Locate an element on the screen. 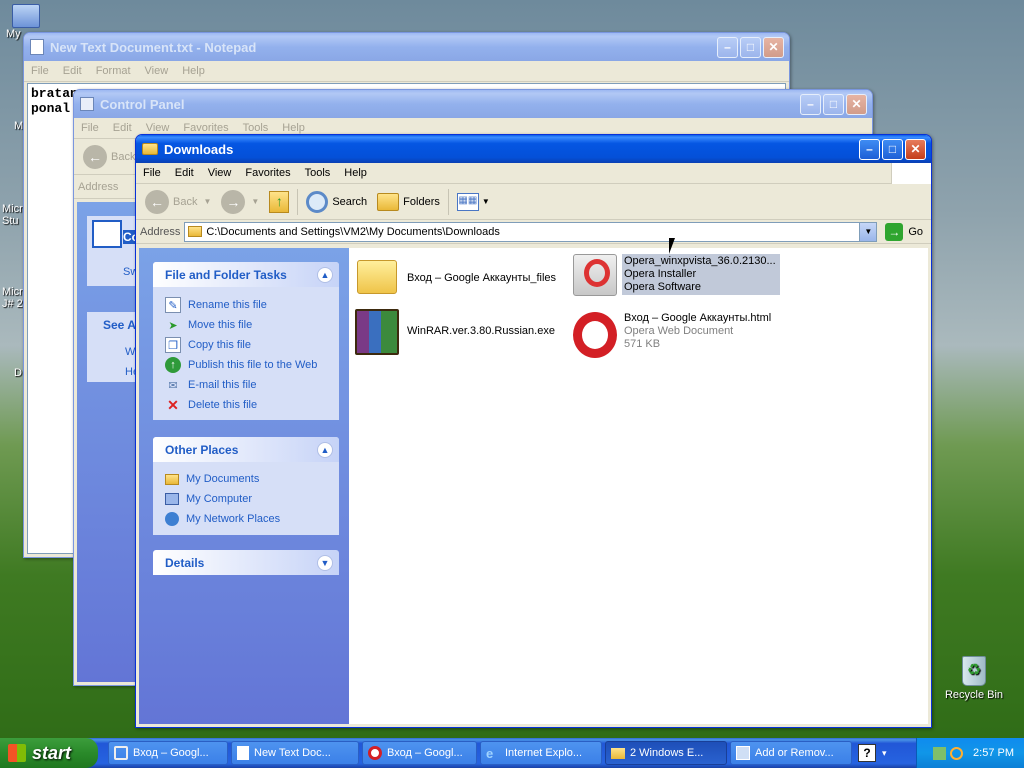 This screenshot has height=768, width=1024. folders-button: Folders is located at coordinates (408, 202).